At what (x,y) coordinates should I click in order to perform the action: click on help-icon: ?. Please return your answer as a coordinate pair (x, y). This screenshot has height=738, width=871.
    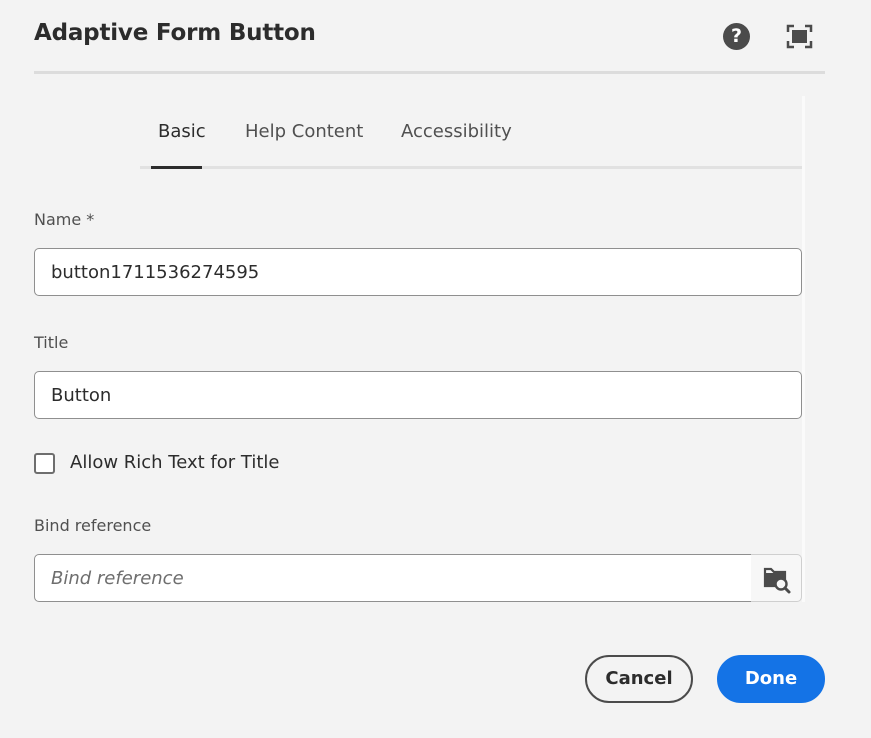
    Looking at the image, I should click on (736, 36).